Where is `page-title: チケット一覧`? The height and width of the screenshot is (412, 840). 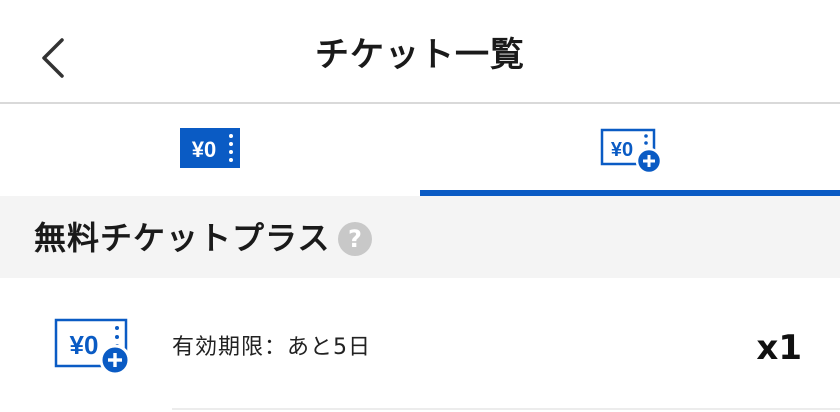
page-title: チケット一覧 is located at coordinates (420, 55).